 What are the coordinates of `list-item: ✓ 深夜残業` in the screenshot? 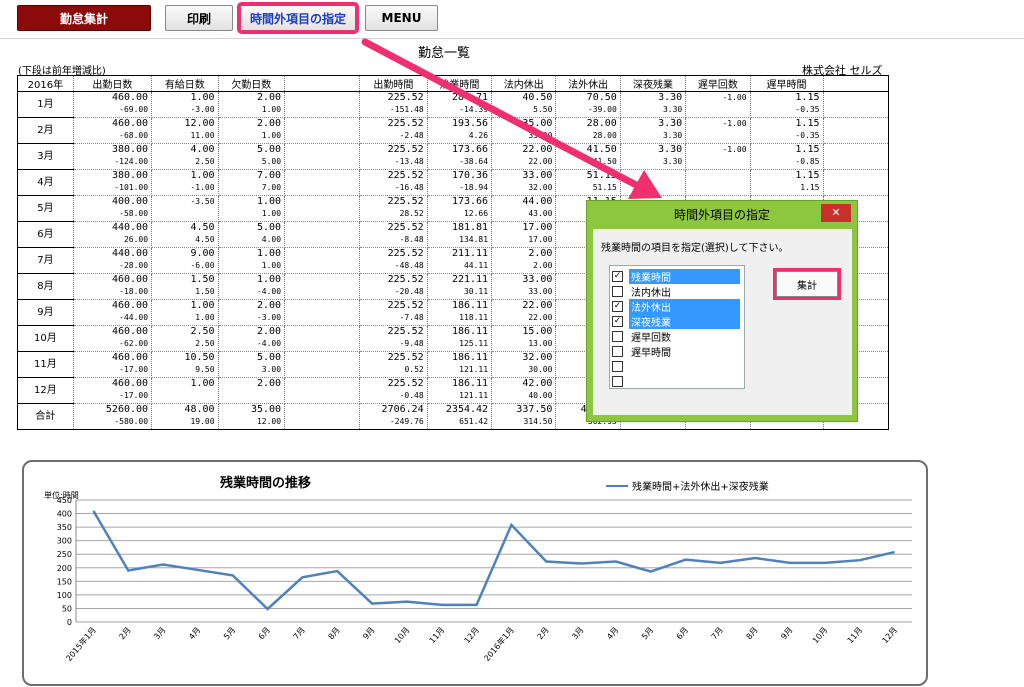 It's located at (676, 321).